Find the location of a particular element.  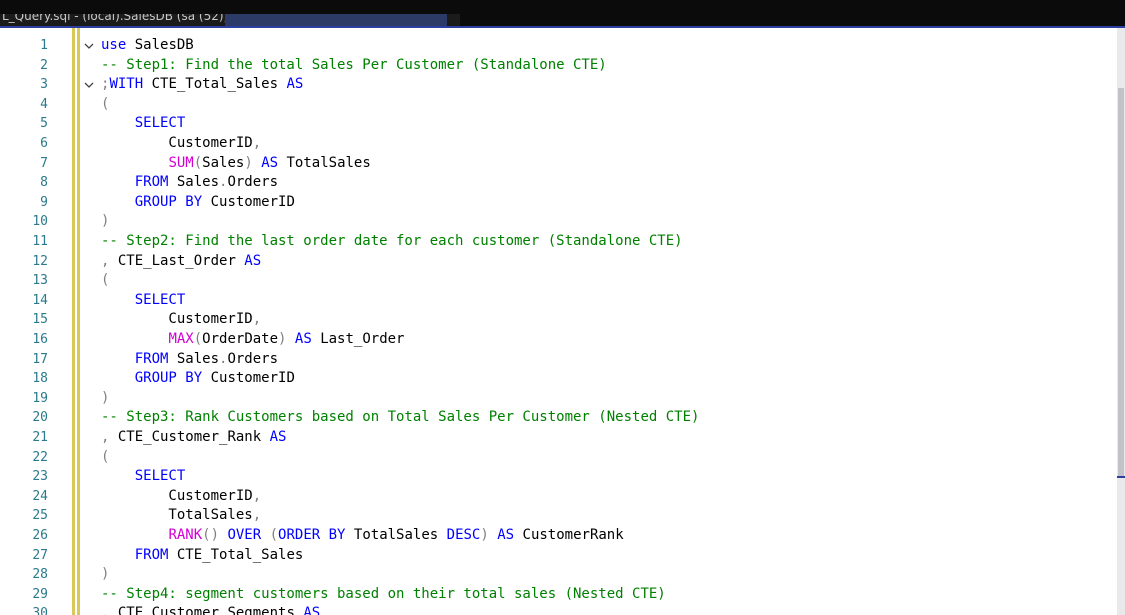

code-line: 4( is located at coordinates (558, 105).